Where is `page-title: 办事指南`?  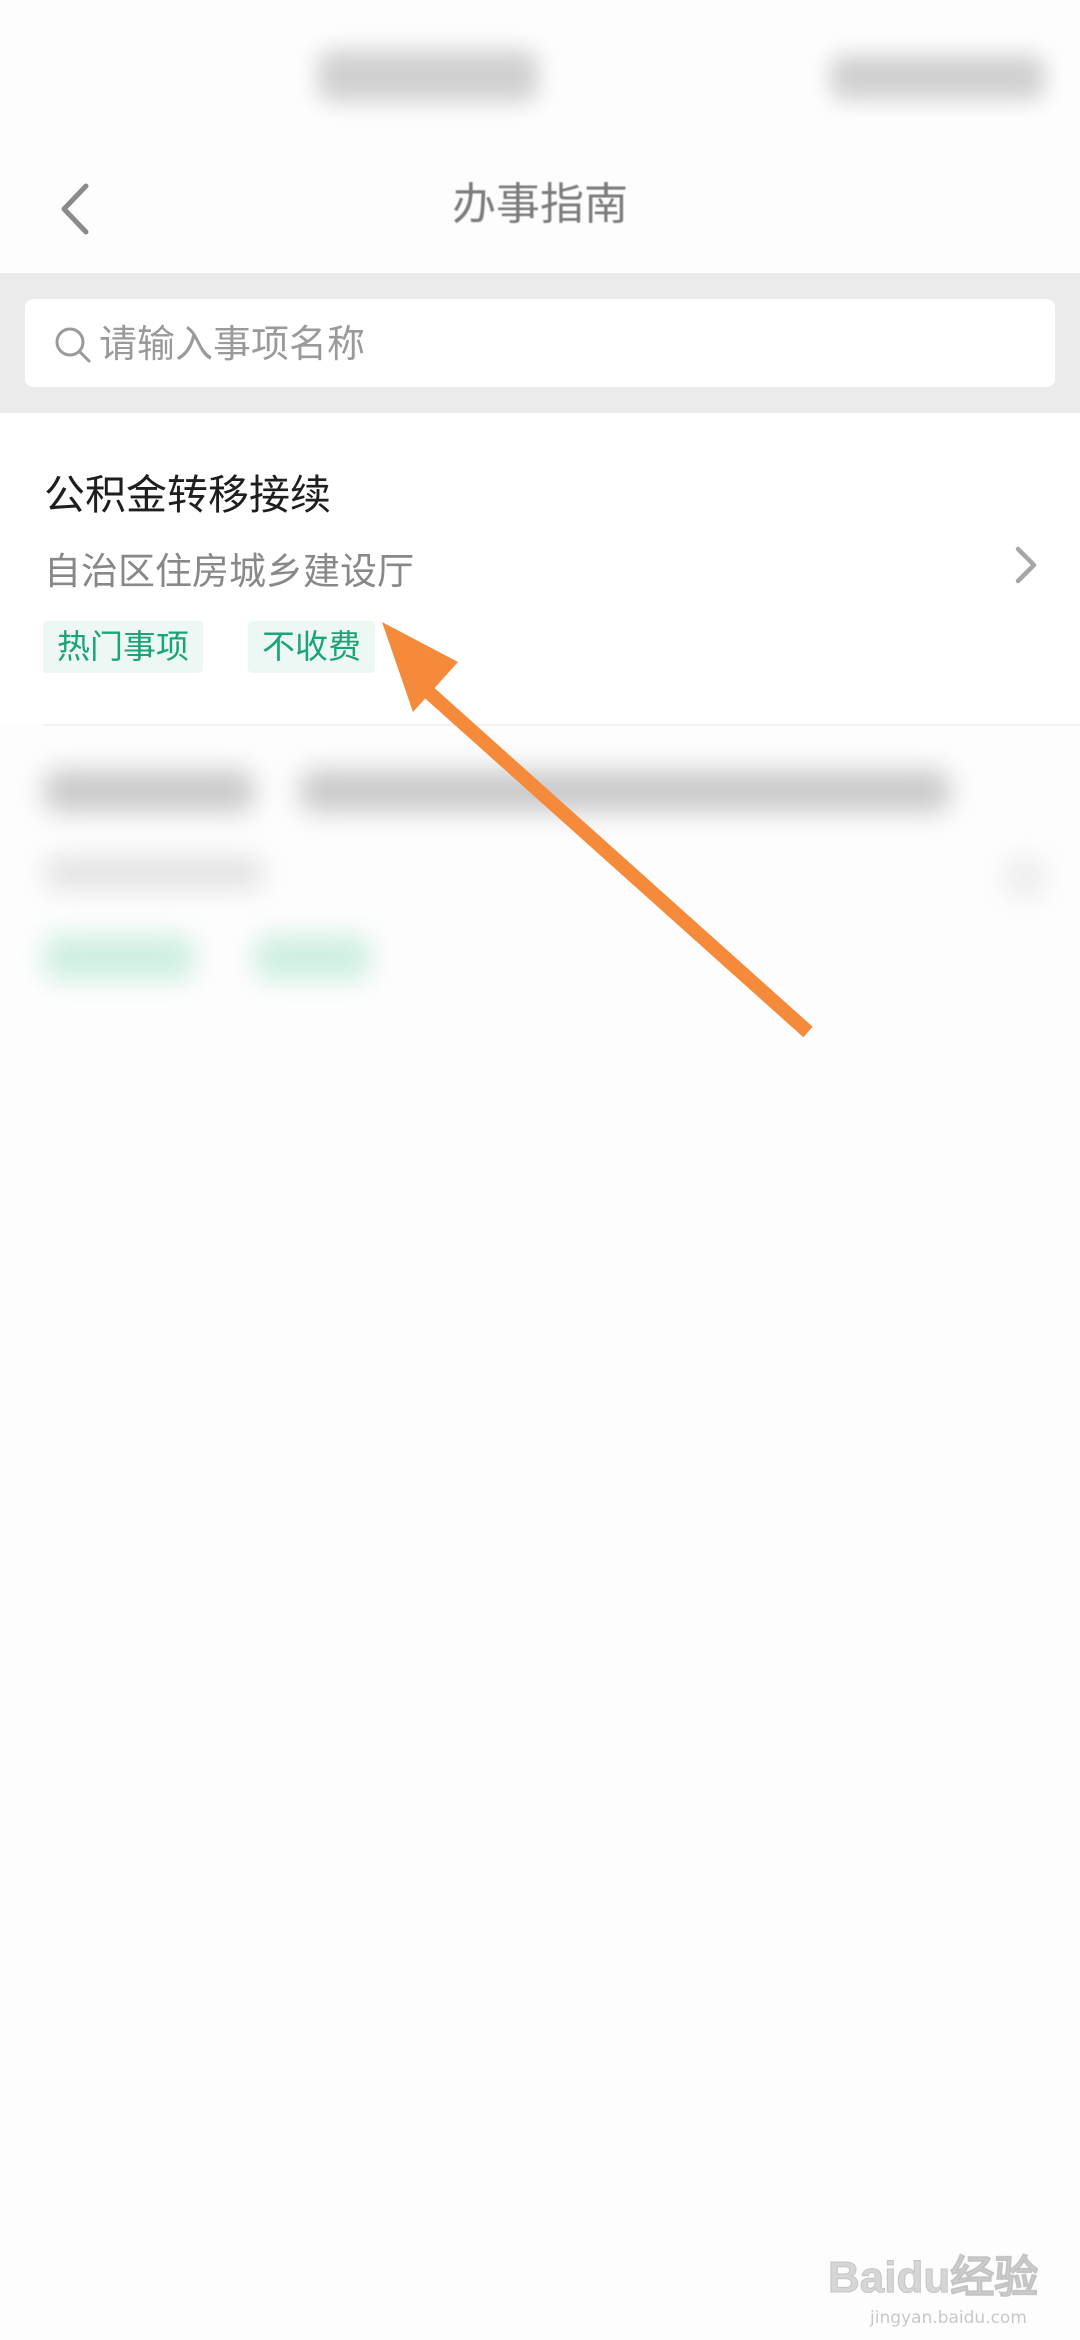 page-title: 办事指南 is located at coordinates (540, 204).